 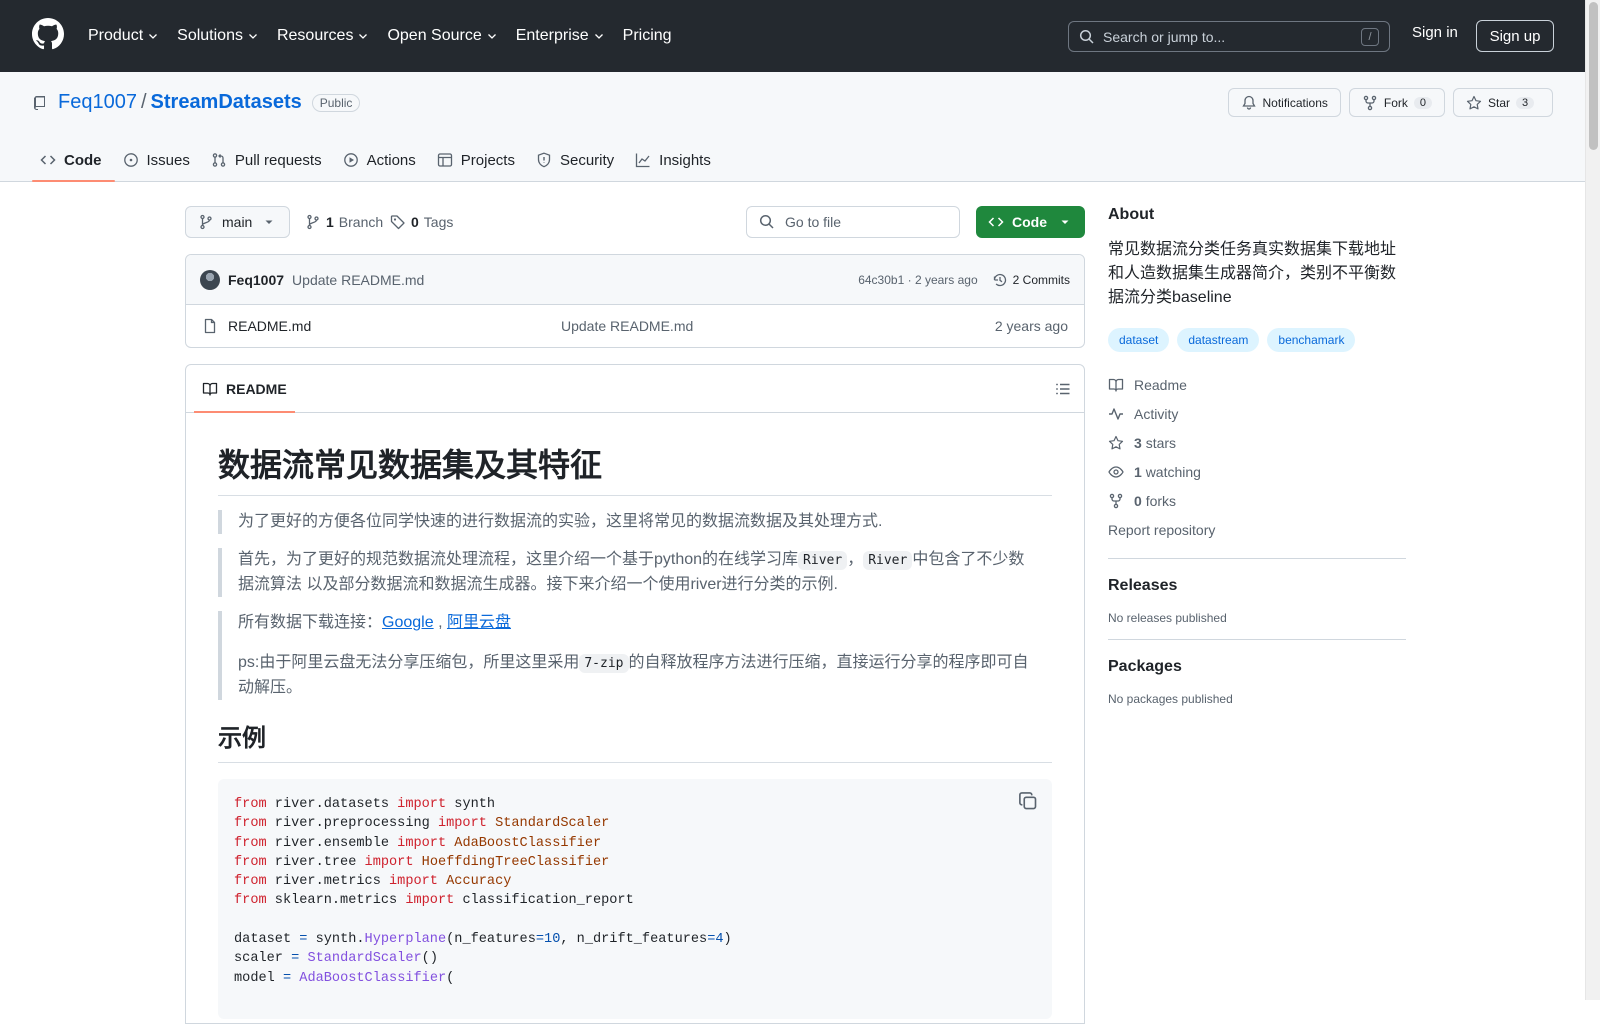 I want to click on aliyun-download-link: 阿里云盘, so click(x=479, y=622).